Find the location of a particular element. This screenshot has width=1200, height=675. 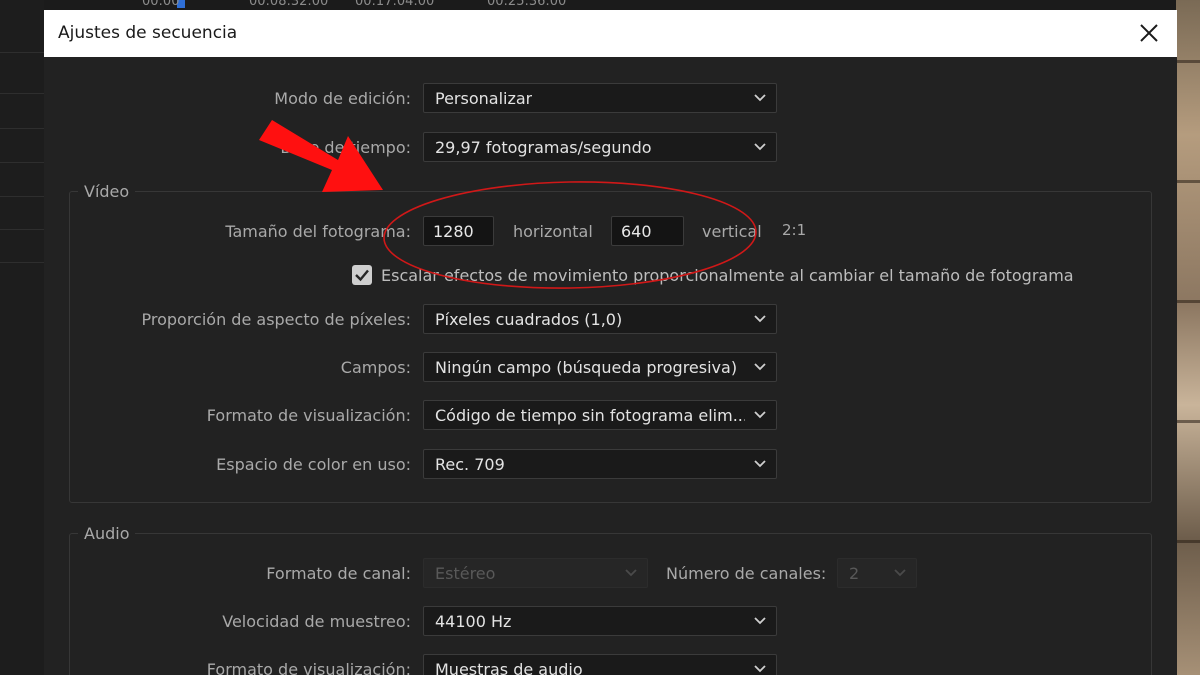

video-group-title: Vídeo is located at coordinates (107, 191).